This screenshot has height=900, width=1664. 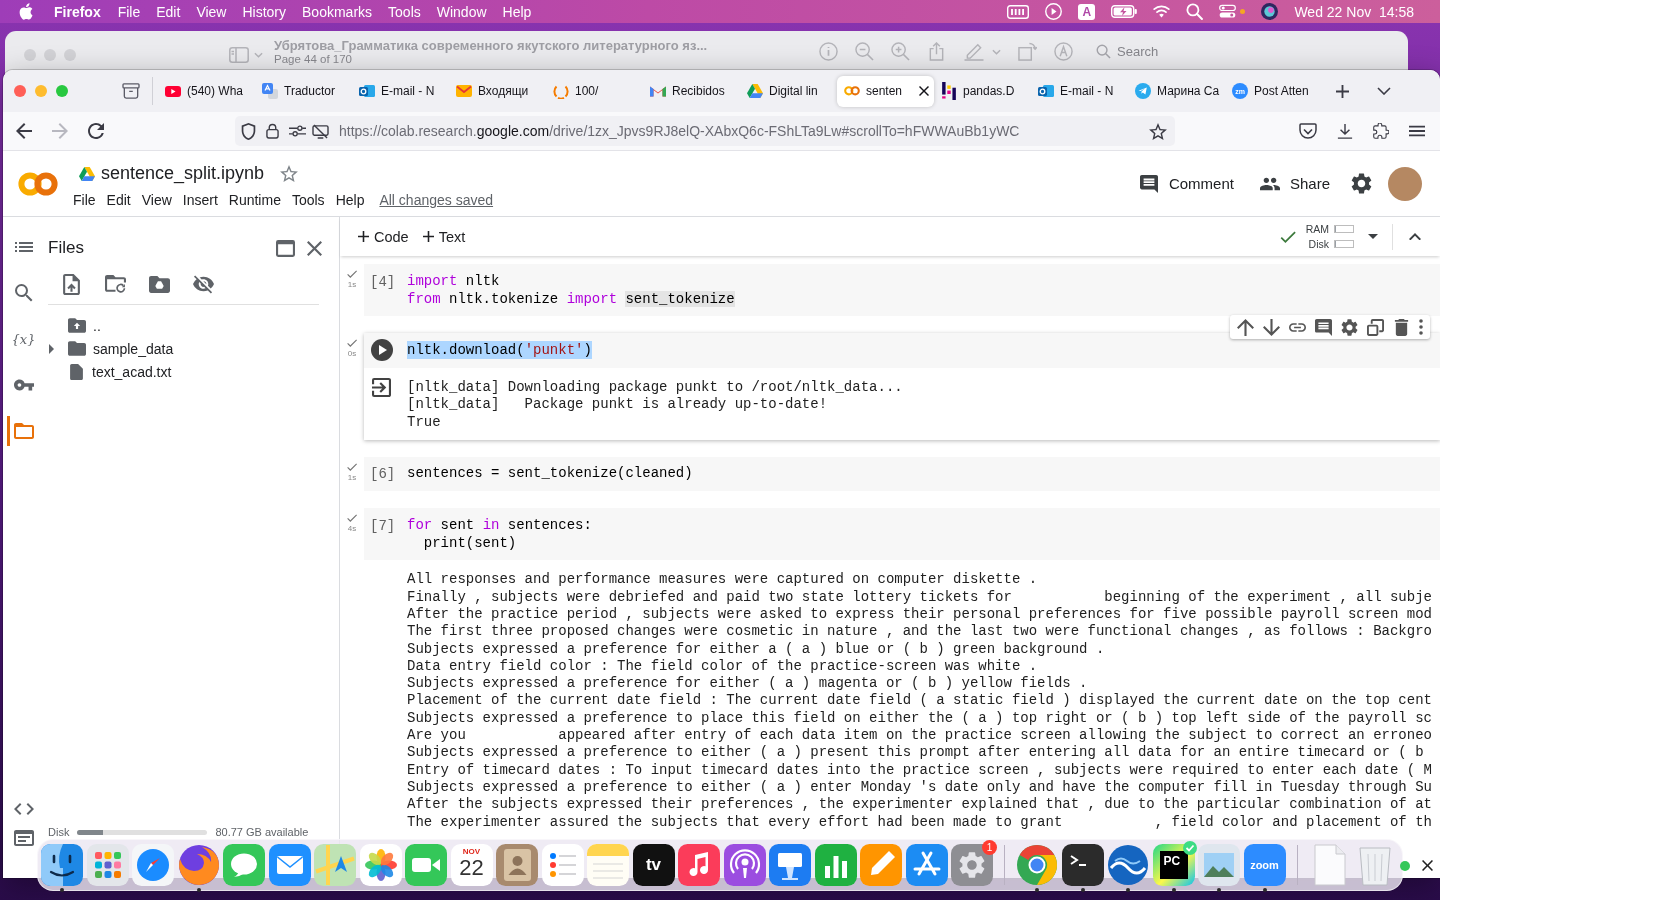 What do you see at coordinates (471, 865) in the screenshot?
I see `calendar-icon: NOV 22` at bounding box center [471, 865].